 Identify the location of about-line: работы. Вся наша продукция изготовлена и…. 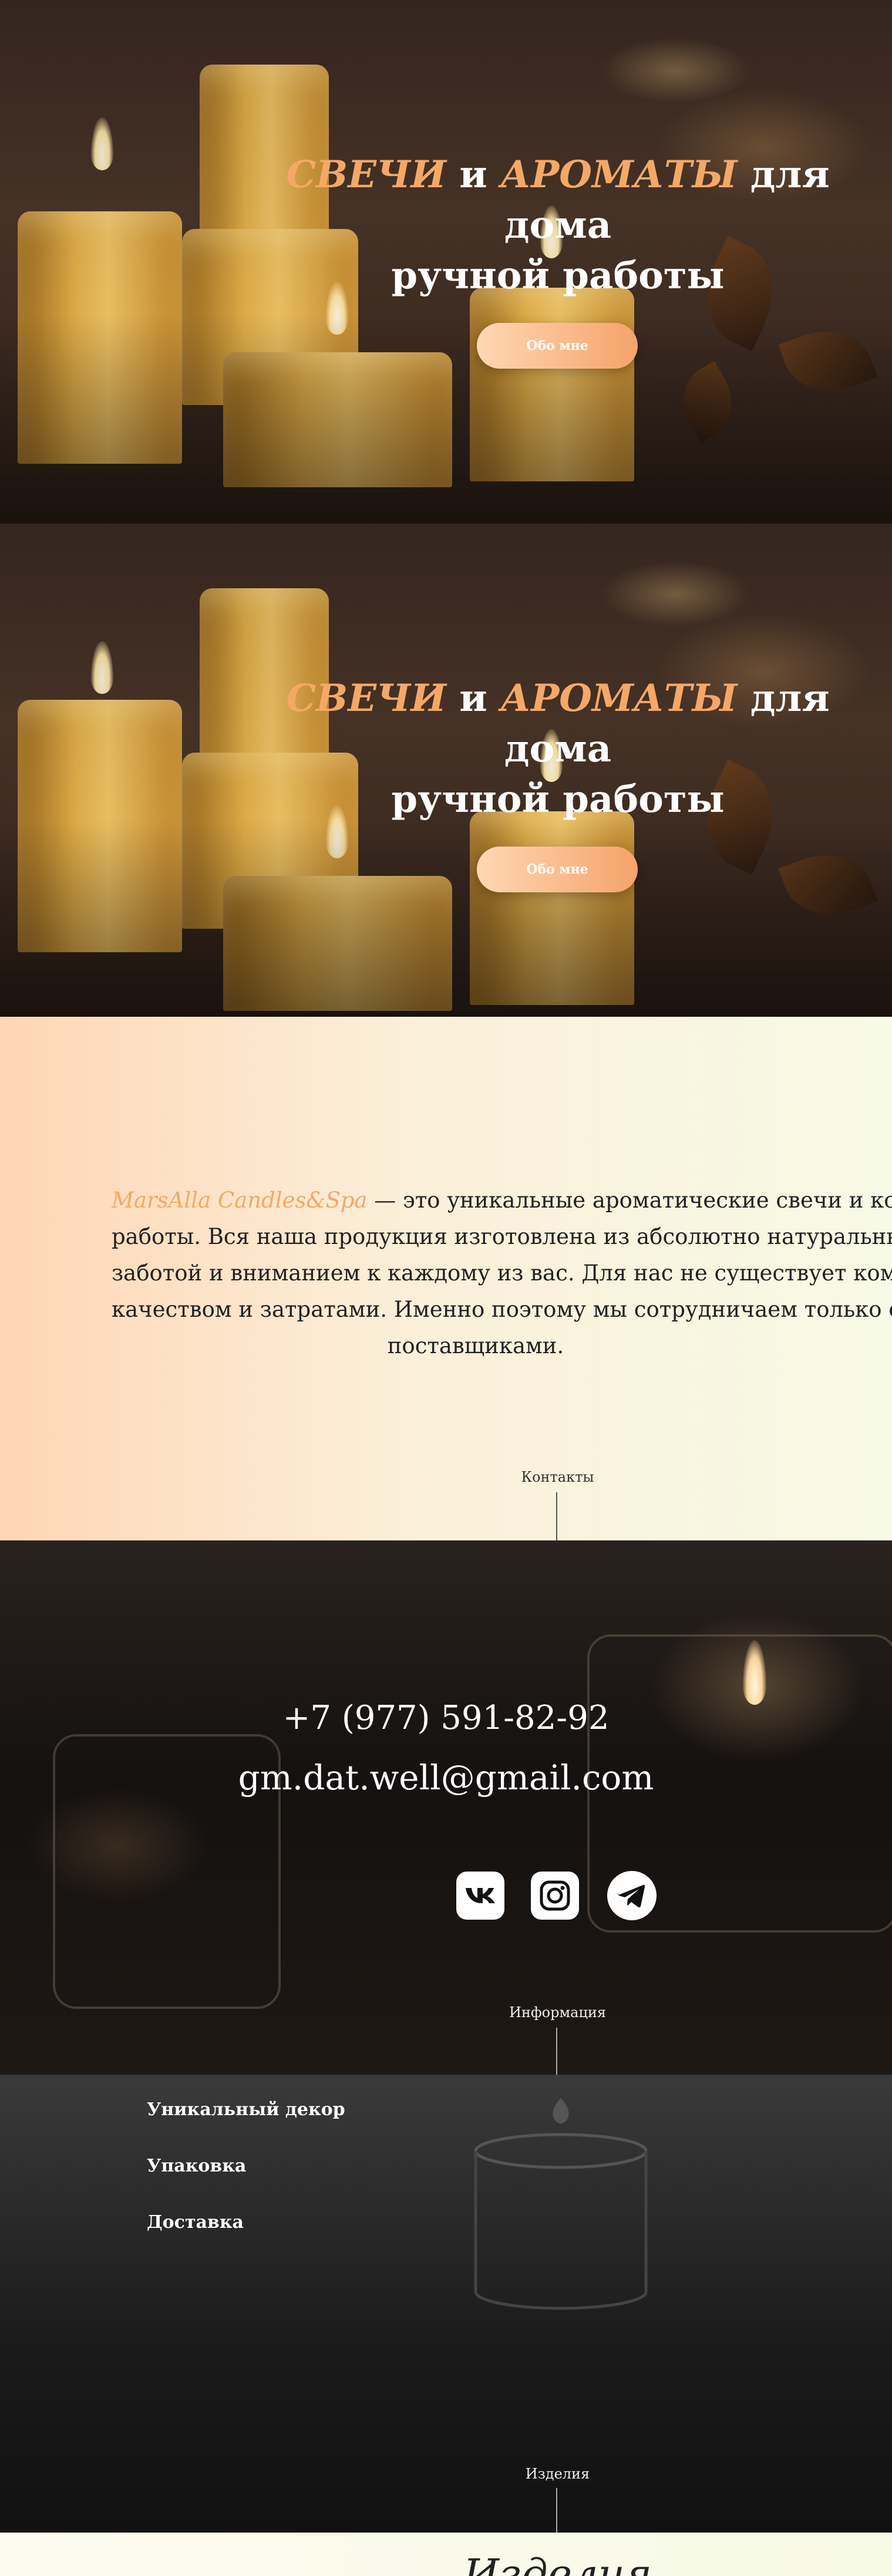
(502, 1236).